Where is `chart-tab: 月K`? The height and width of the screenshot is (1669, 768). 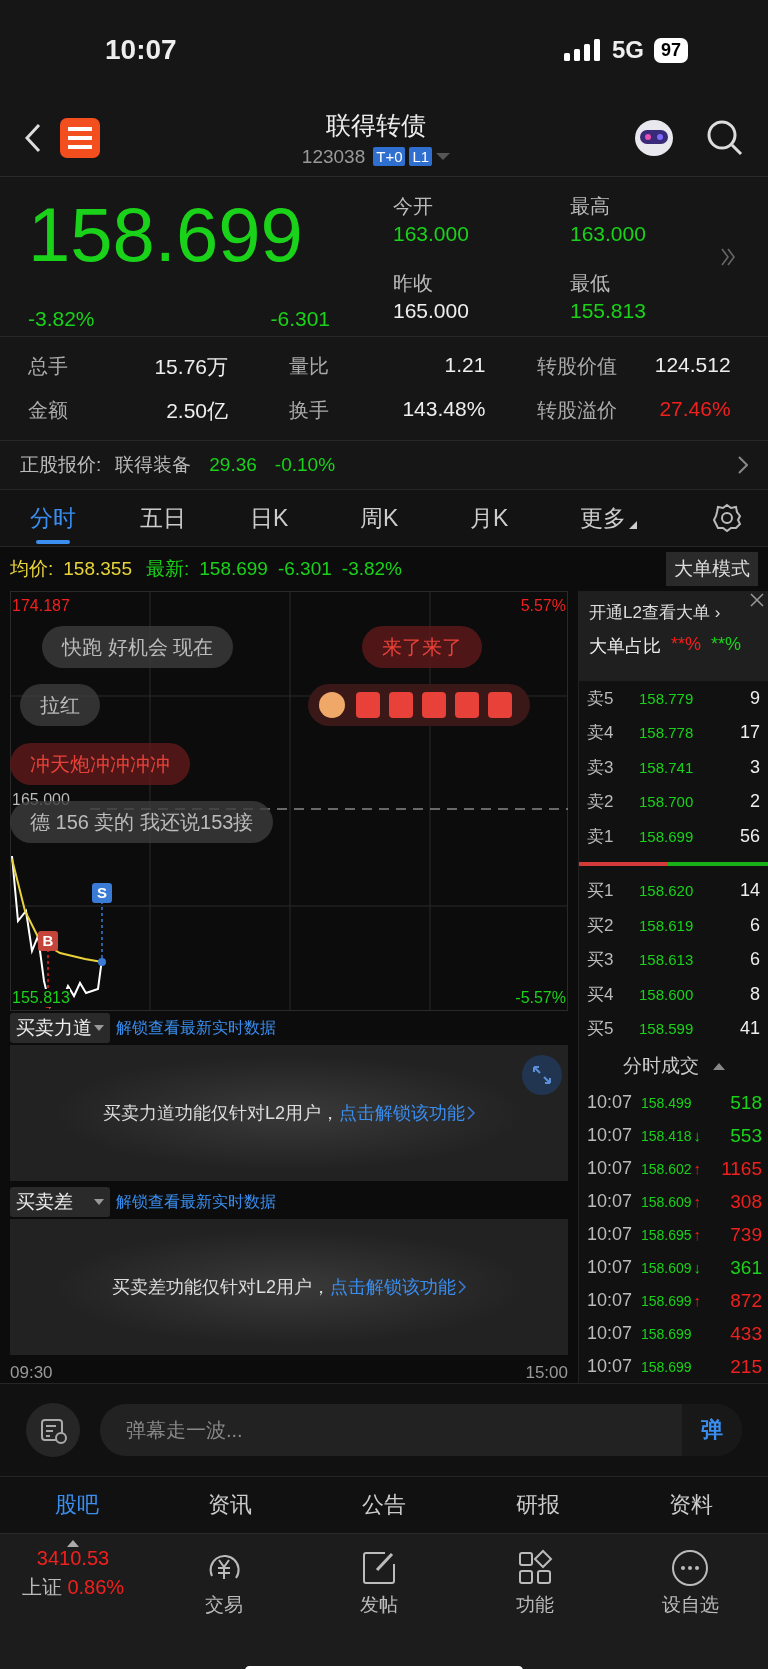 chart-tab: 月K is located at coordinates (525, 518).